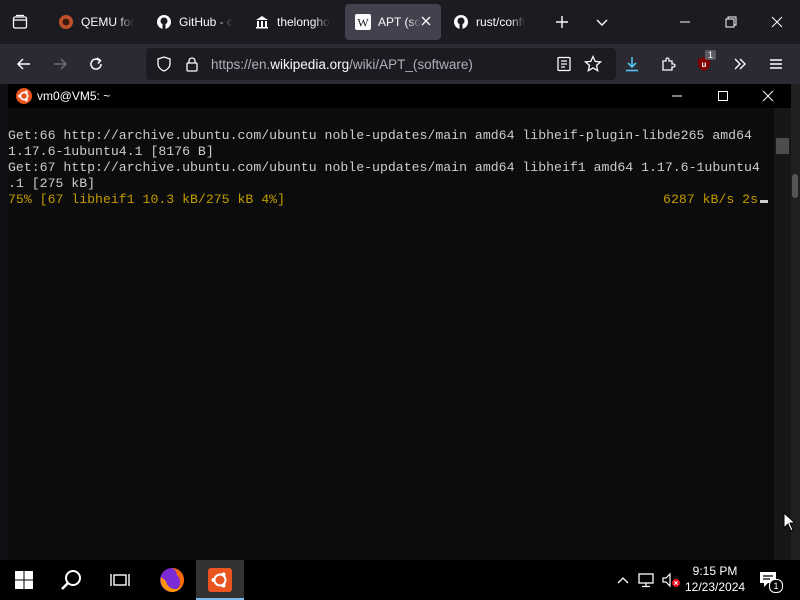  I want to click on reader-view-icon, so click(564, 66).